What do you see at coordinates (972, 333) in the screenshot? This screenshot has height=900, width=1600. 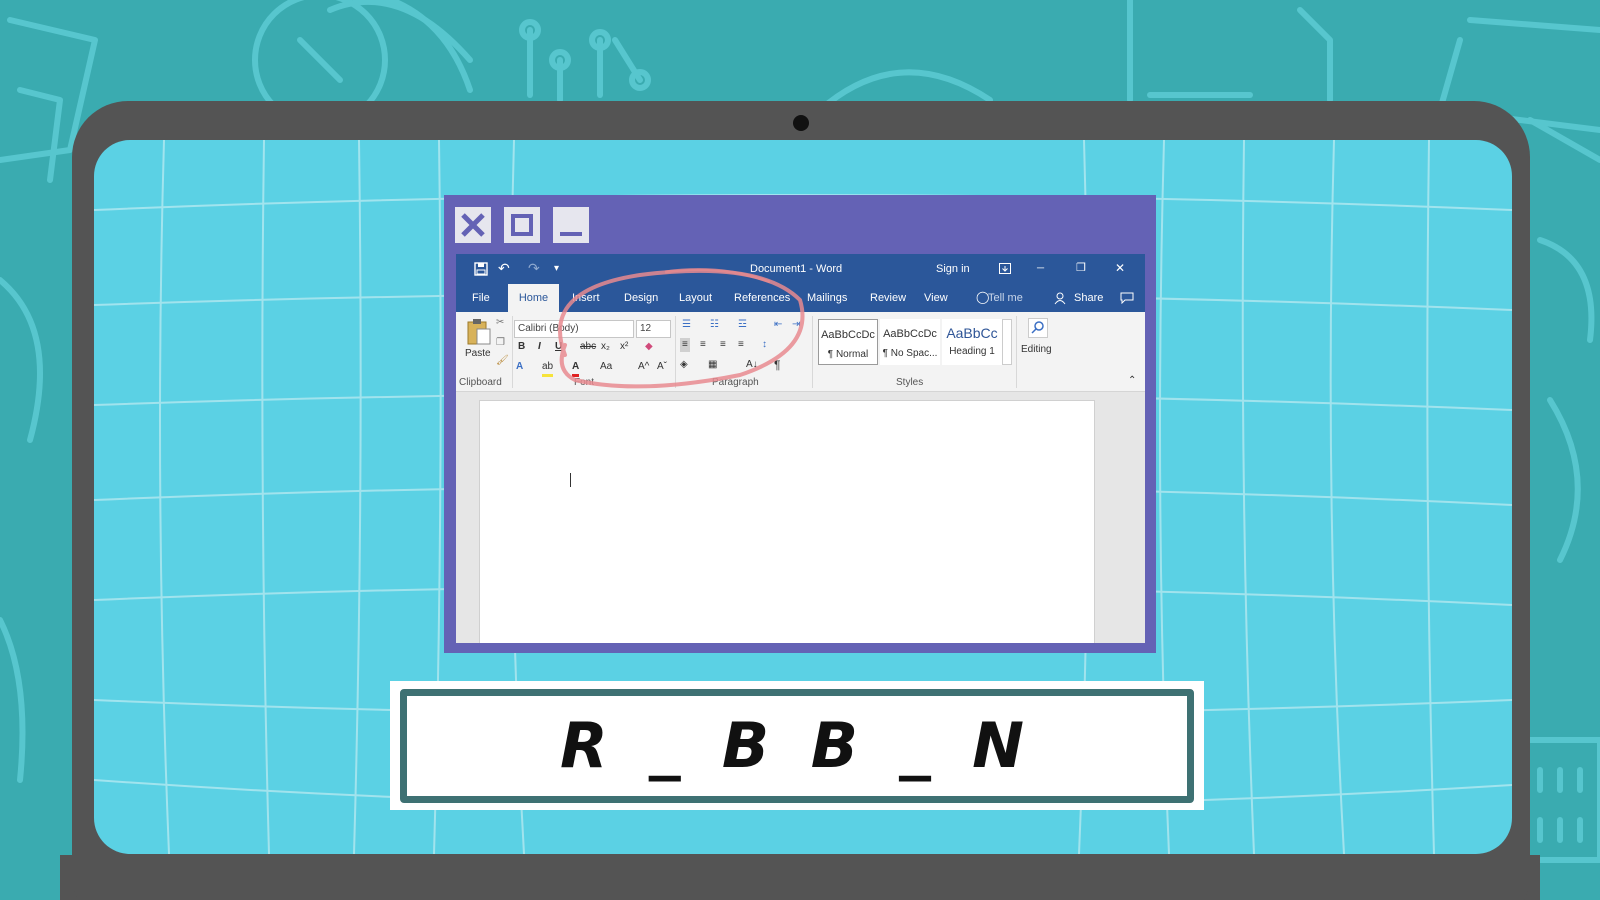 I see `style-preview: AaBbCc` at bounding box center [972, 333].